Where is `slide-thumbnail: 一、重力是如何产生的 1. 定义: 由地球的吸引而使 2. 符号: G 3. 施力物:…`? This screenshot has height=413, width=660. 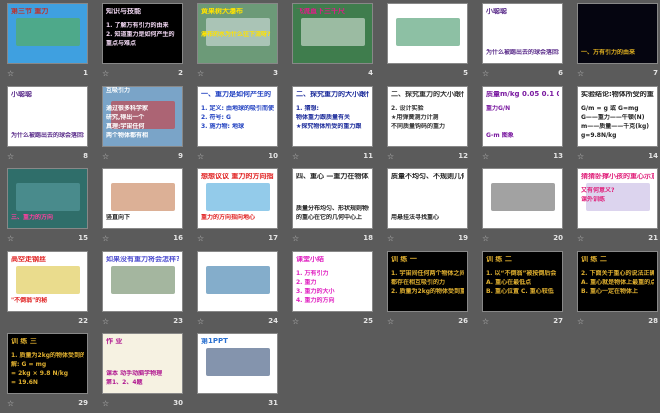 slide-thumbnail: 一、重力是如何产生的 1. 定义: 由地球的吸引而使 2. 符号: G 3. 施力物:… is located at coordinates (237, 116).